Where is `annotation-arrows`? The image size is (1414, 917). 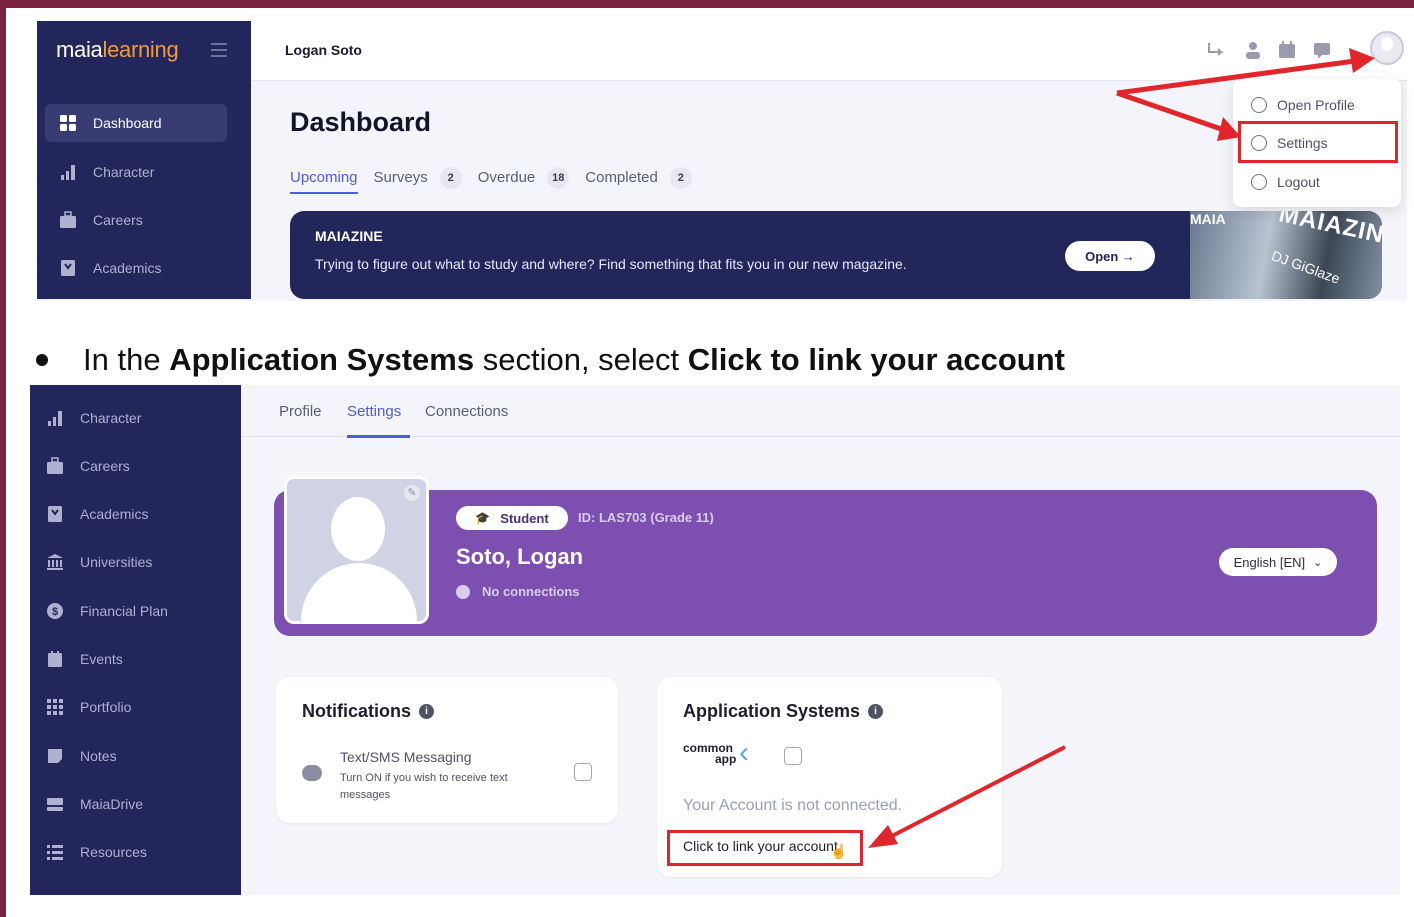
annotation-arrows is located at coordinates (1245, 94).